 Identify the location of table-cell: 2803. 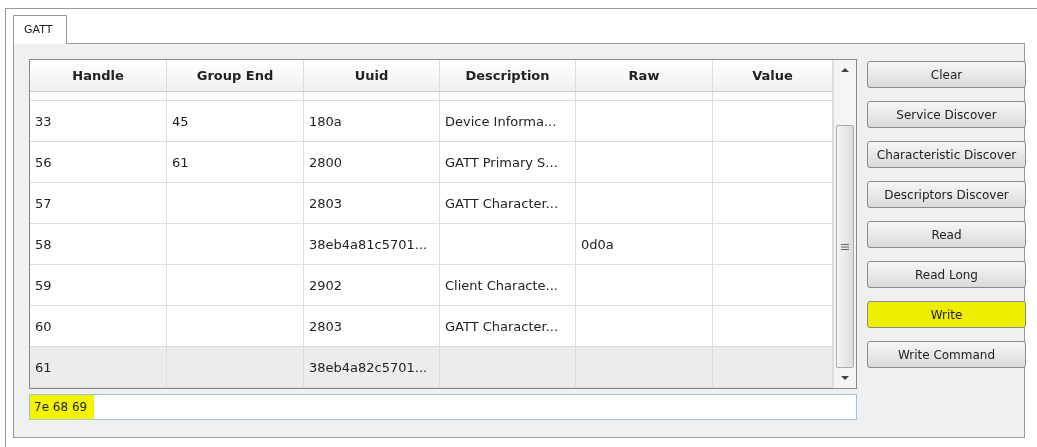
(372, 203).